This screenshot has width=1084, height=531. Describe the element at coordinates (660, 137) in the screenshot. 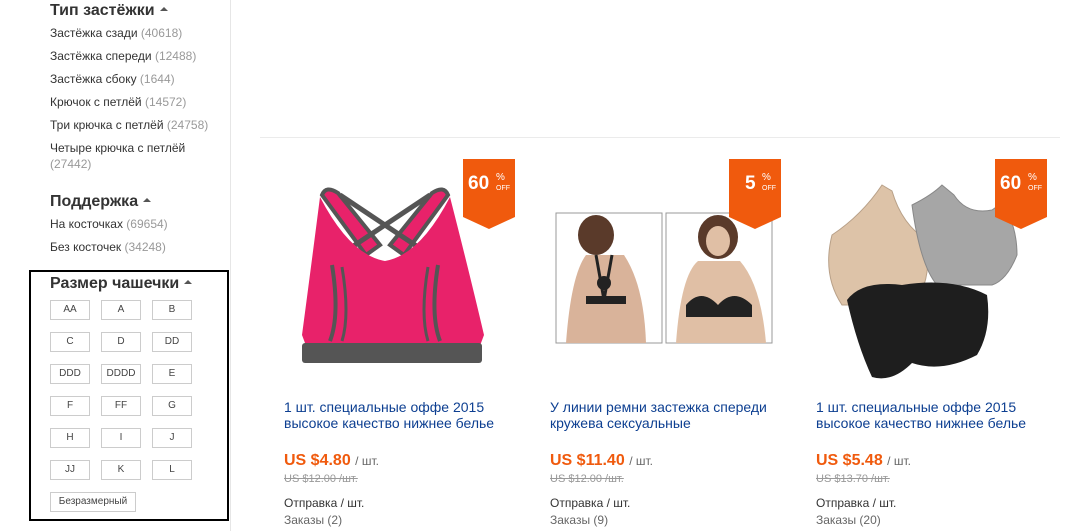

I see `content-divider` at that location.